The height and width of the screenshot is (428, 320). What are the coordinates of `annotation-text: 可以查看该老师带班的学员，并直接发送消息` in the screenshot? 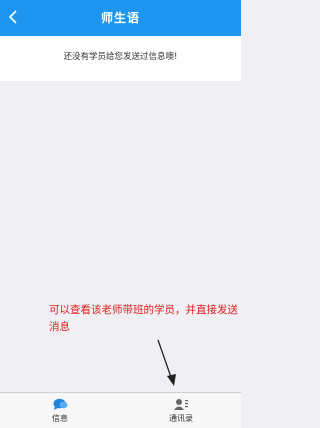 It's located at (143, 318).